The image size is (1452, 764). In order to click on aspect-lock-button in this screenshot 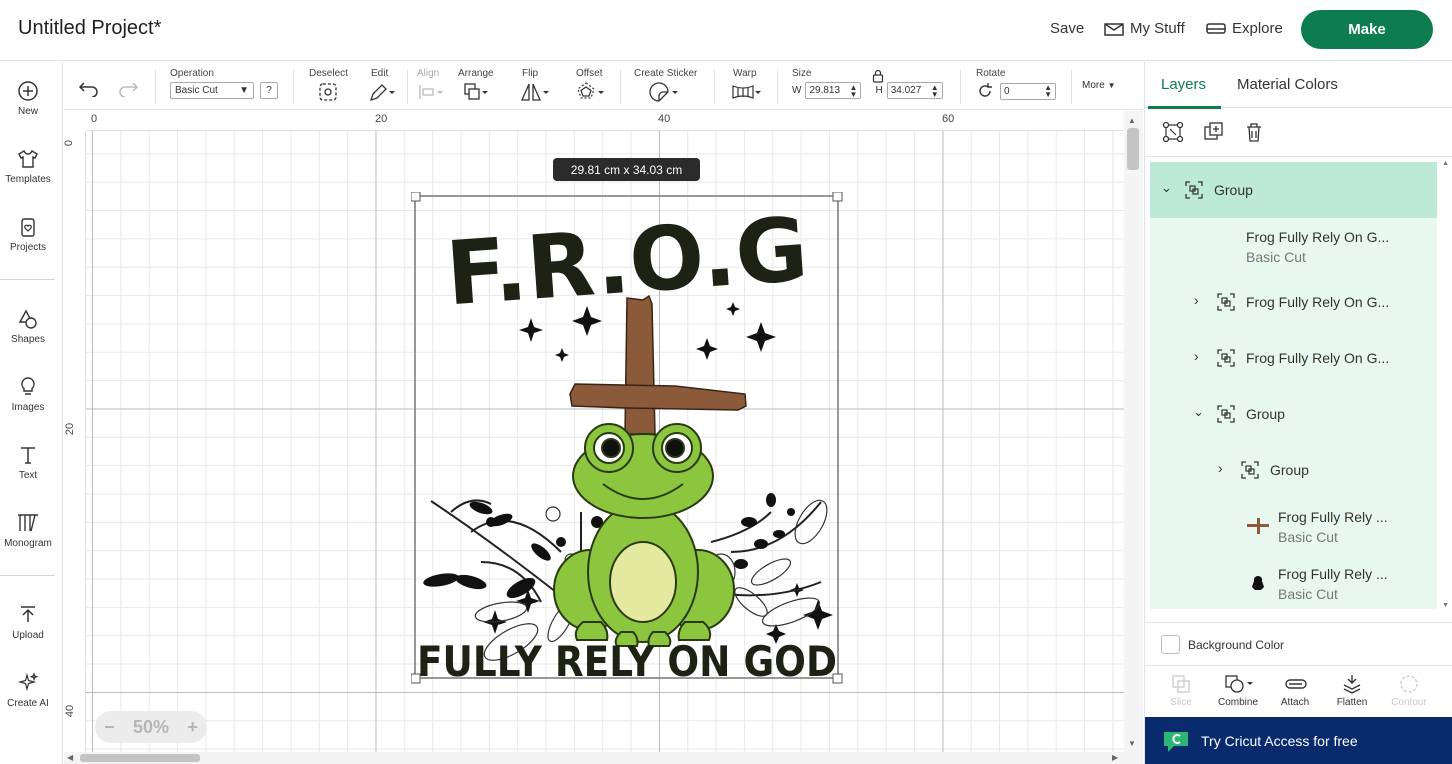, I will do `click(878, 77)`.